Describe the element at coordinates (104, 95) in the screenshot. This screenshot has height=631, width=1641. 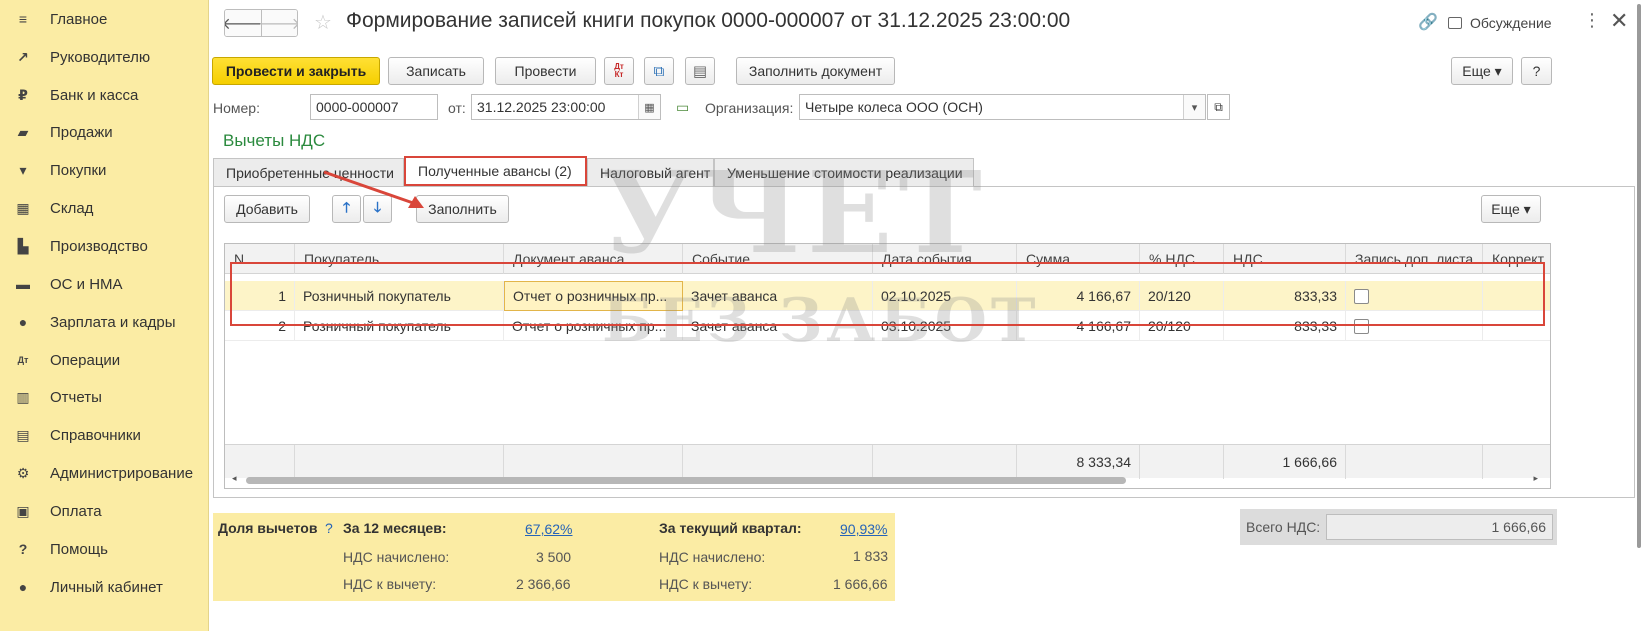
I see `sidebar-item: ₽ Банк и касса` at that location.